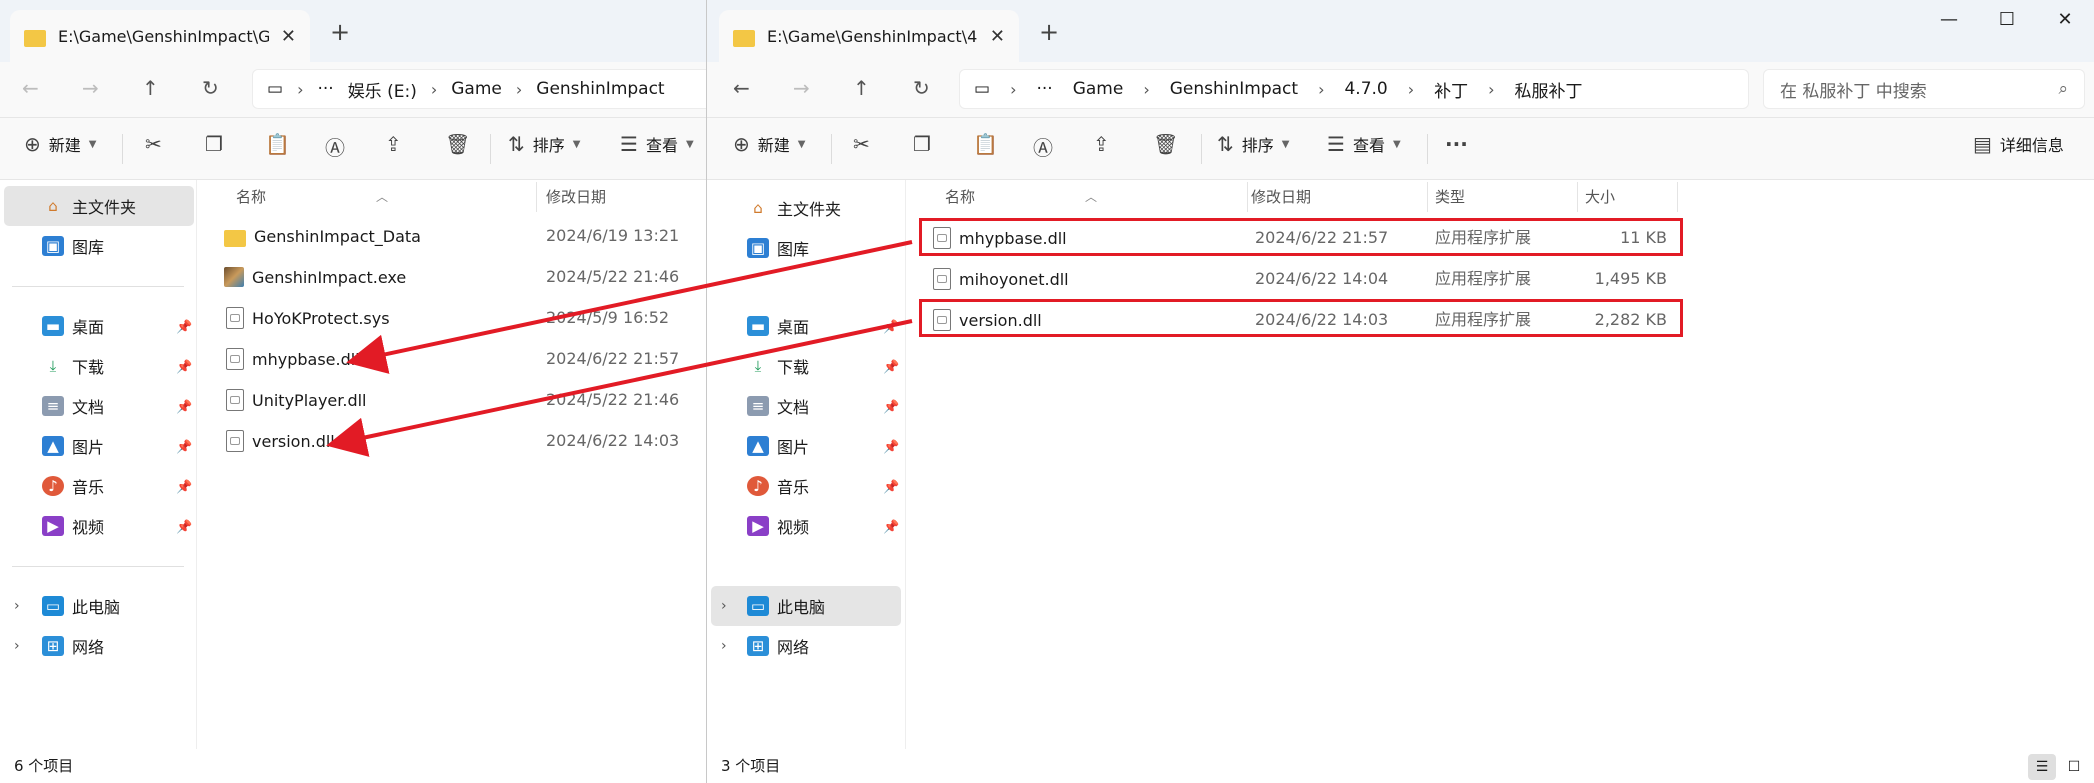 Image resolution: width=2094 pixels, height=783 pixels. What do you see at coordinates (629, 307) in the screenshot?
I see `arrow-mhypbase` at bounding box center [629, 307].